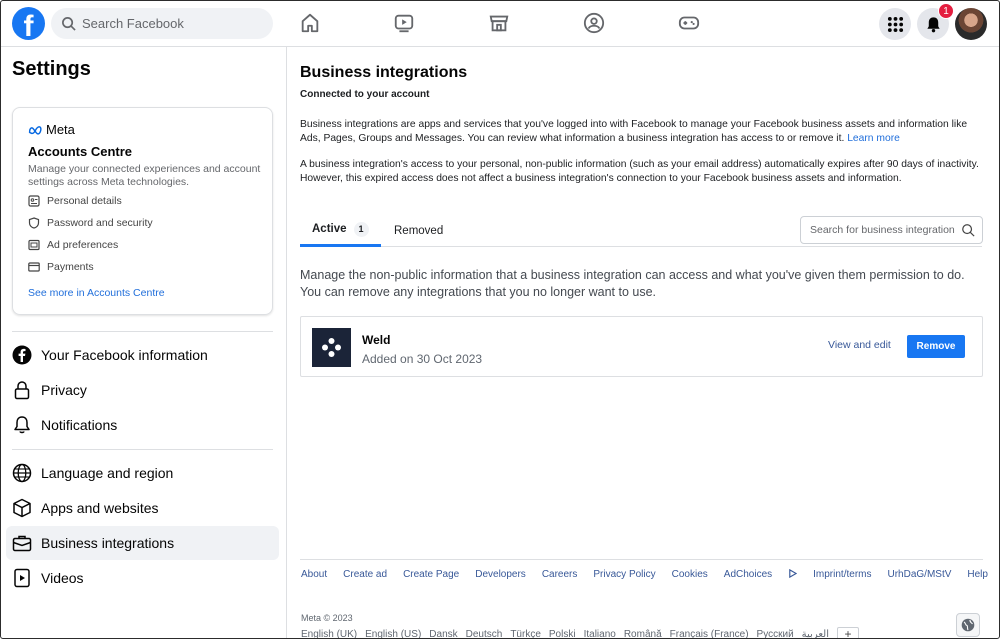 The height and width of the screenshot is (639, 1000). What do you see at coordinates (560, 574) in the screenshot?
I see `footer-link-careers: Careers` at bounding box center [560, 574].